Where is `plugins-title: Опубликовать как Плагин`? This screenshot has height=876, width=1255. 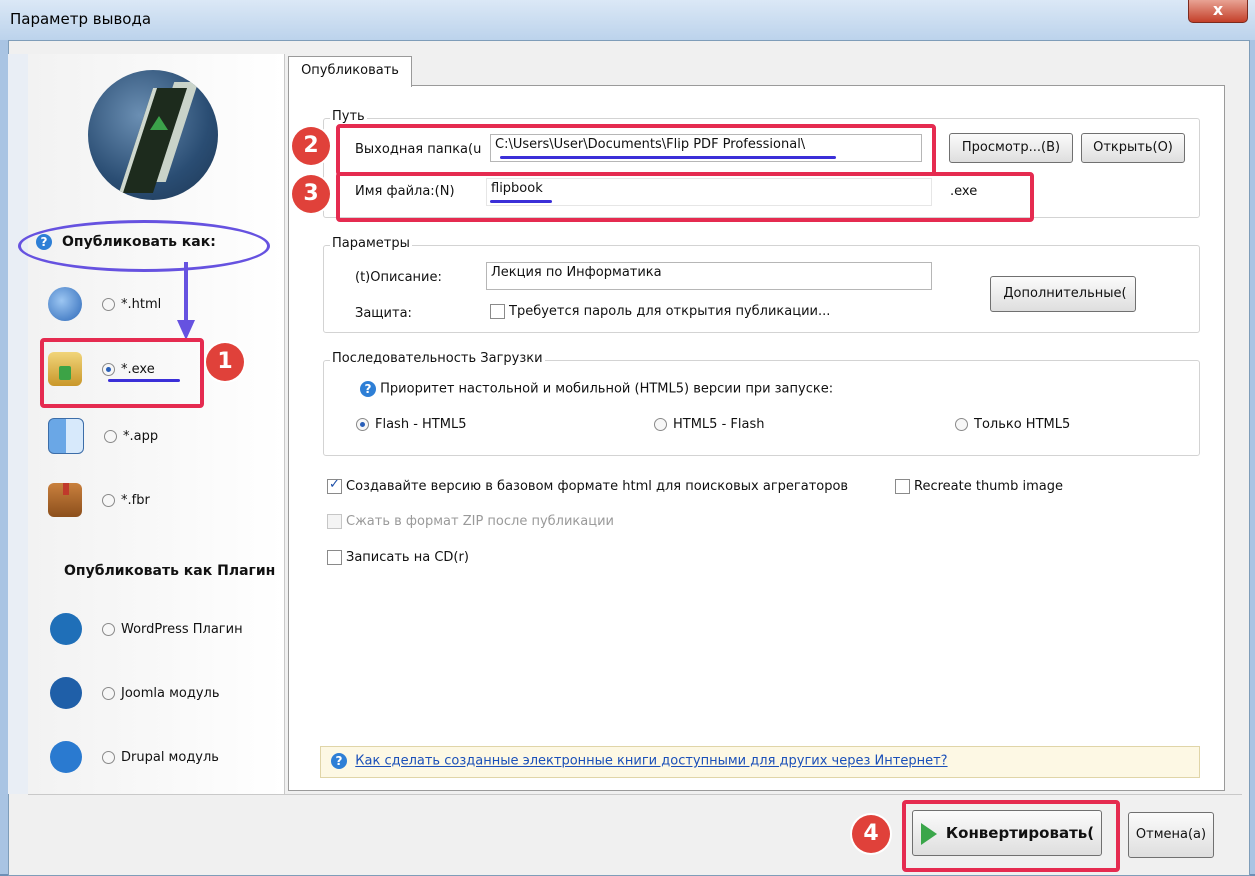
plugins-title: Опубликовать как Плагин is located at coordinates (170, 571).